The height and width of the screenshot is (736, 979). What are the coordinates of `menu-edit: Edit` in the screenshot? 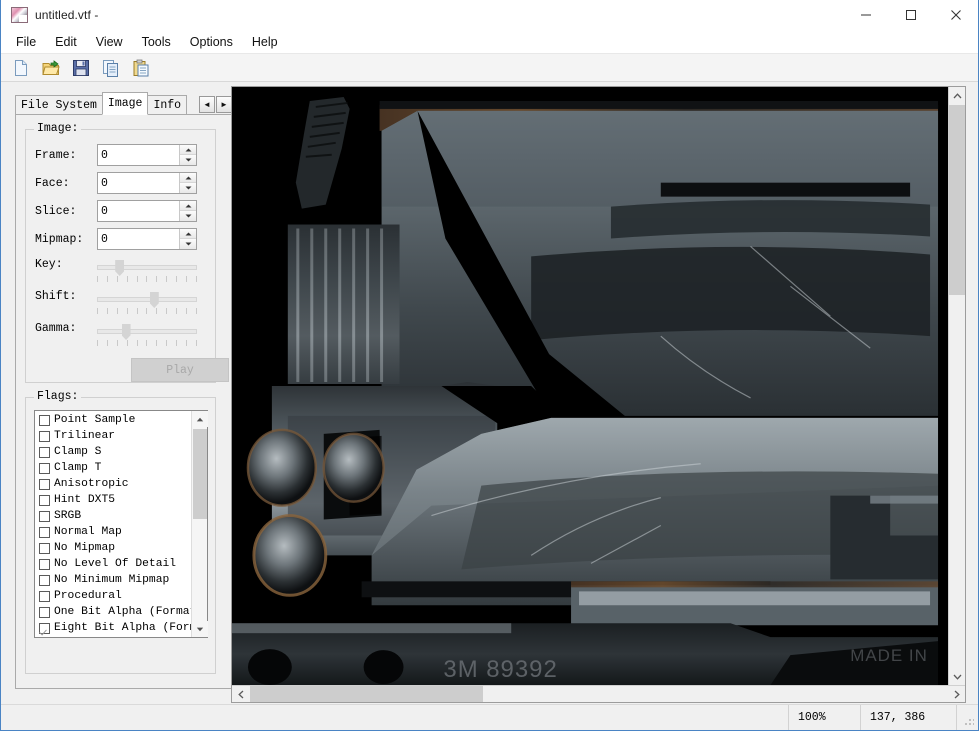 It's located at (66, 42).